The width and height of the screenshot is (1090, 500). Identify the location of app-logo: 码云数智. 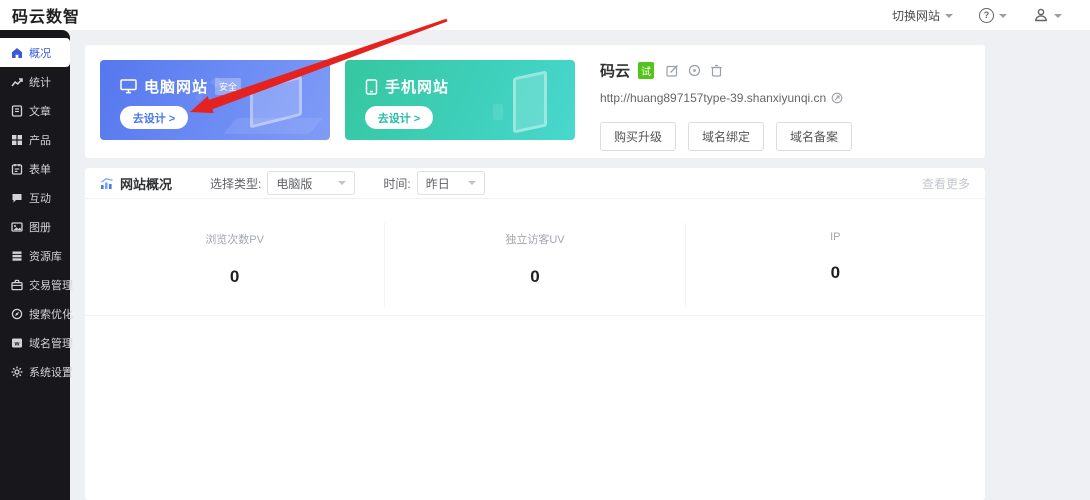
(46, 17).